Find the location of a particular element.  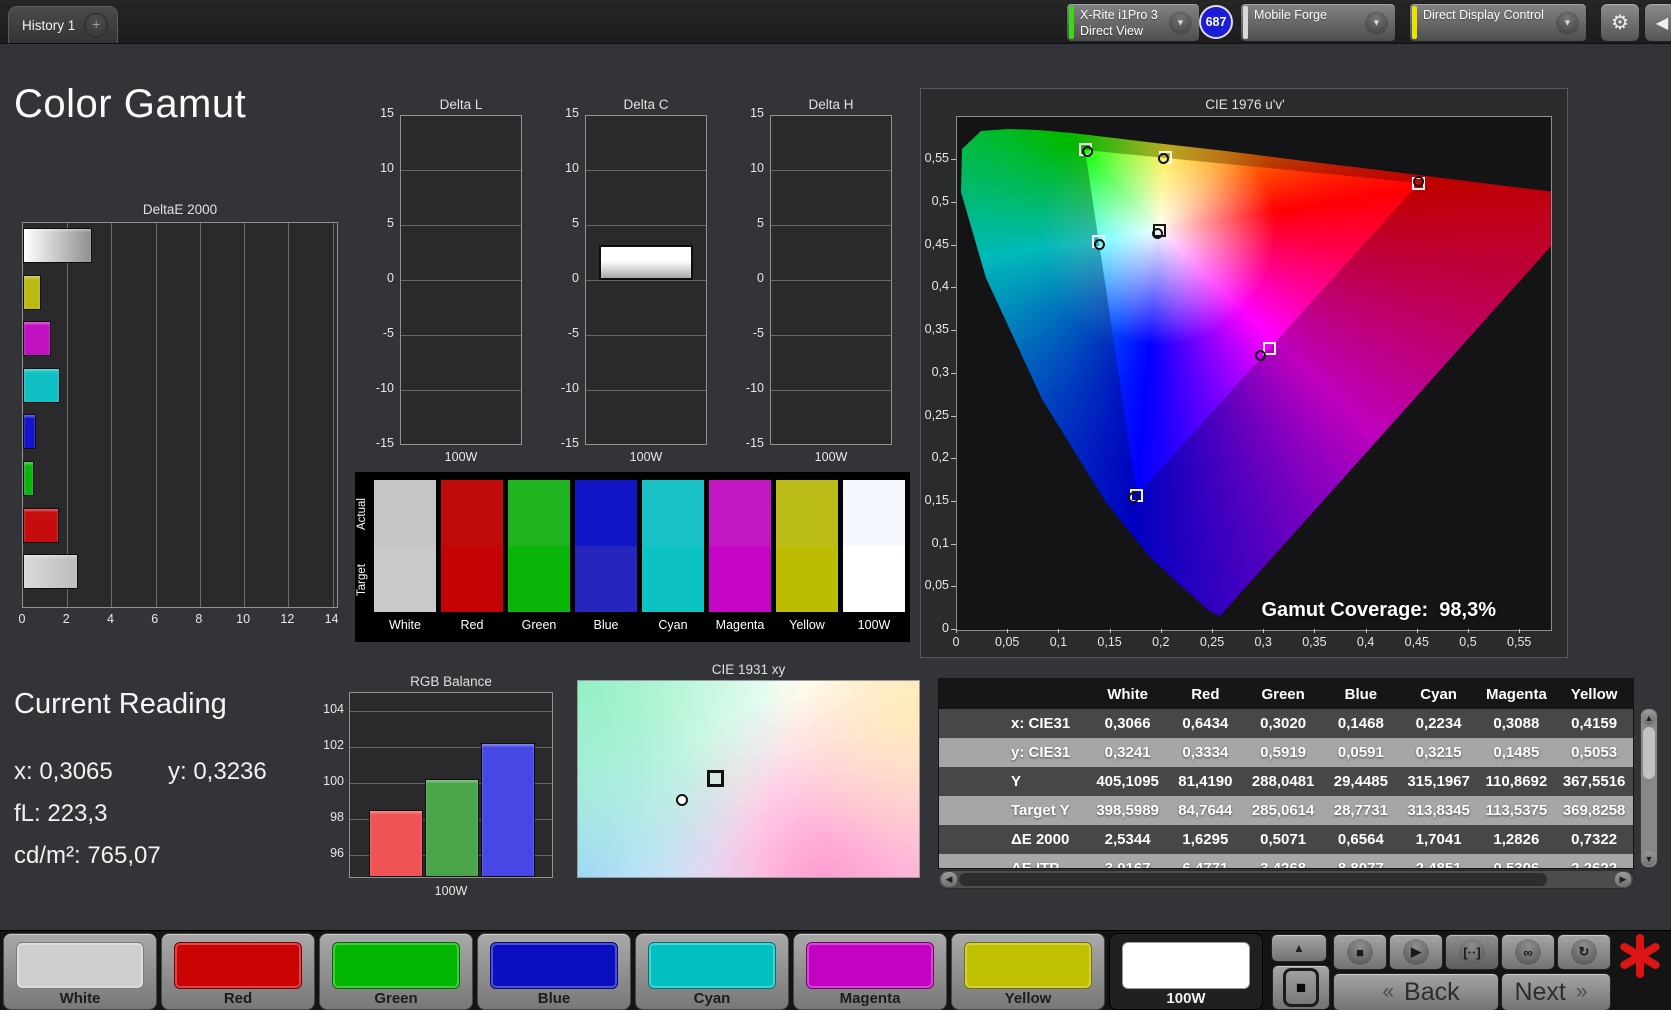

range-button: [··] is located at coordinates (1472, 952).